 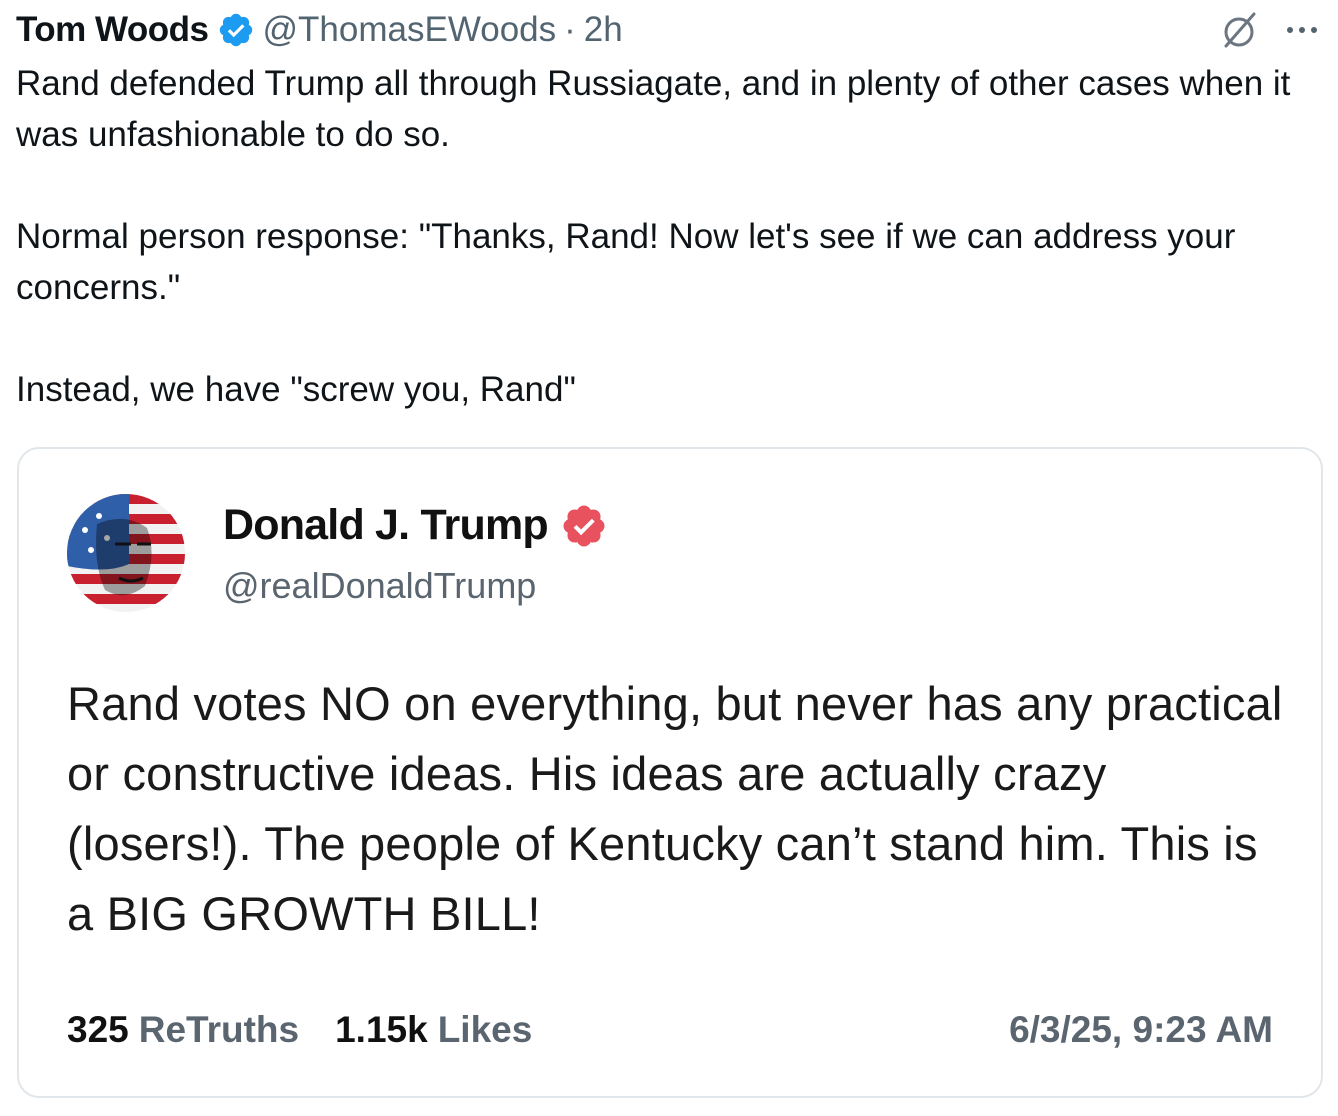 What do you see at coordinates (670, 1030) in the screenshot?
I see `quoted-footer: 325 ReTruths 1.15k Likes 6/3/25, 9:23 AM` at bounding box center [670, 1030].